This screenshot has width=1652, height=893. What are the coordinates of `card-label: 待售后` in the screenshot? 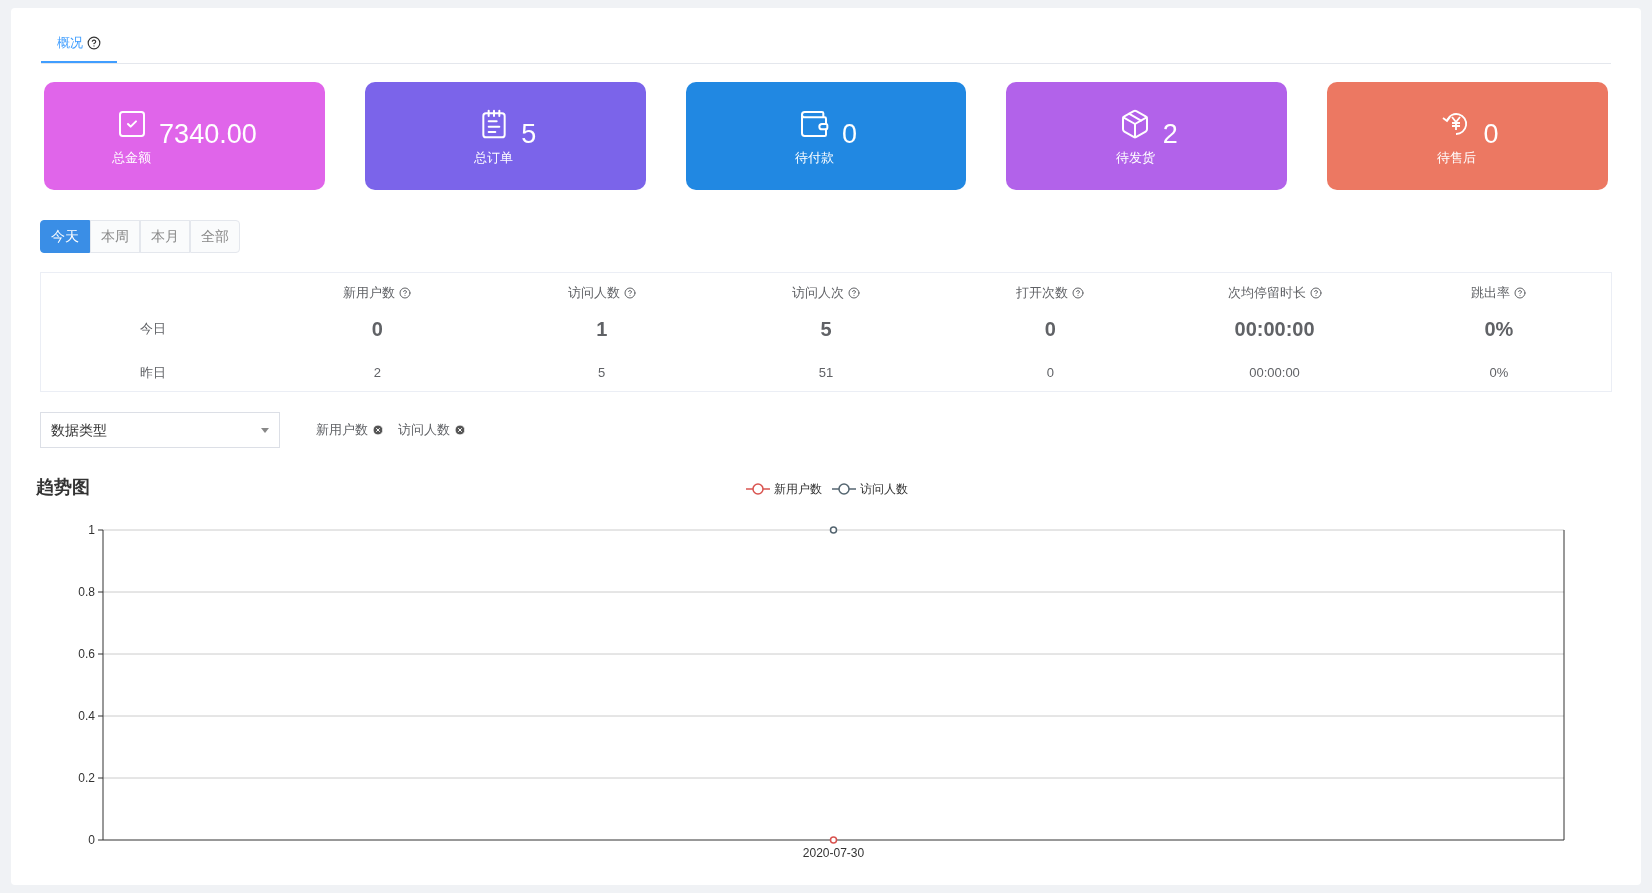 It's located at (1456, 158).